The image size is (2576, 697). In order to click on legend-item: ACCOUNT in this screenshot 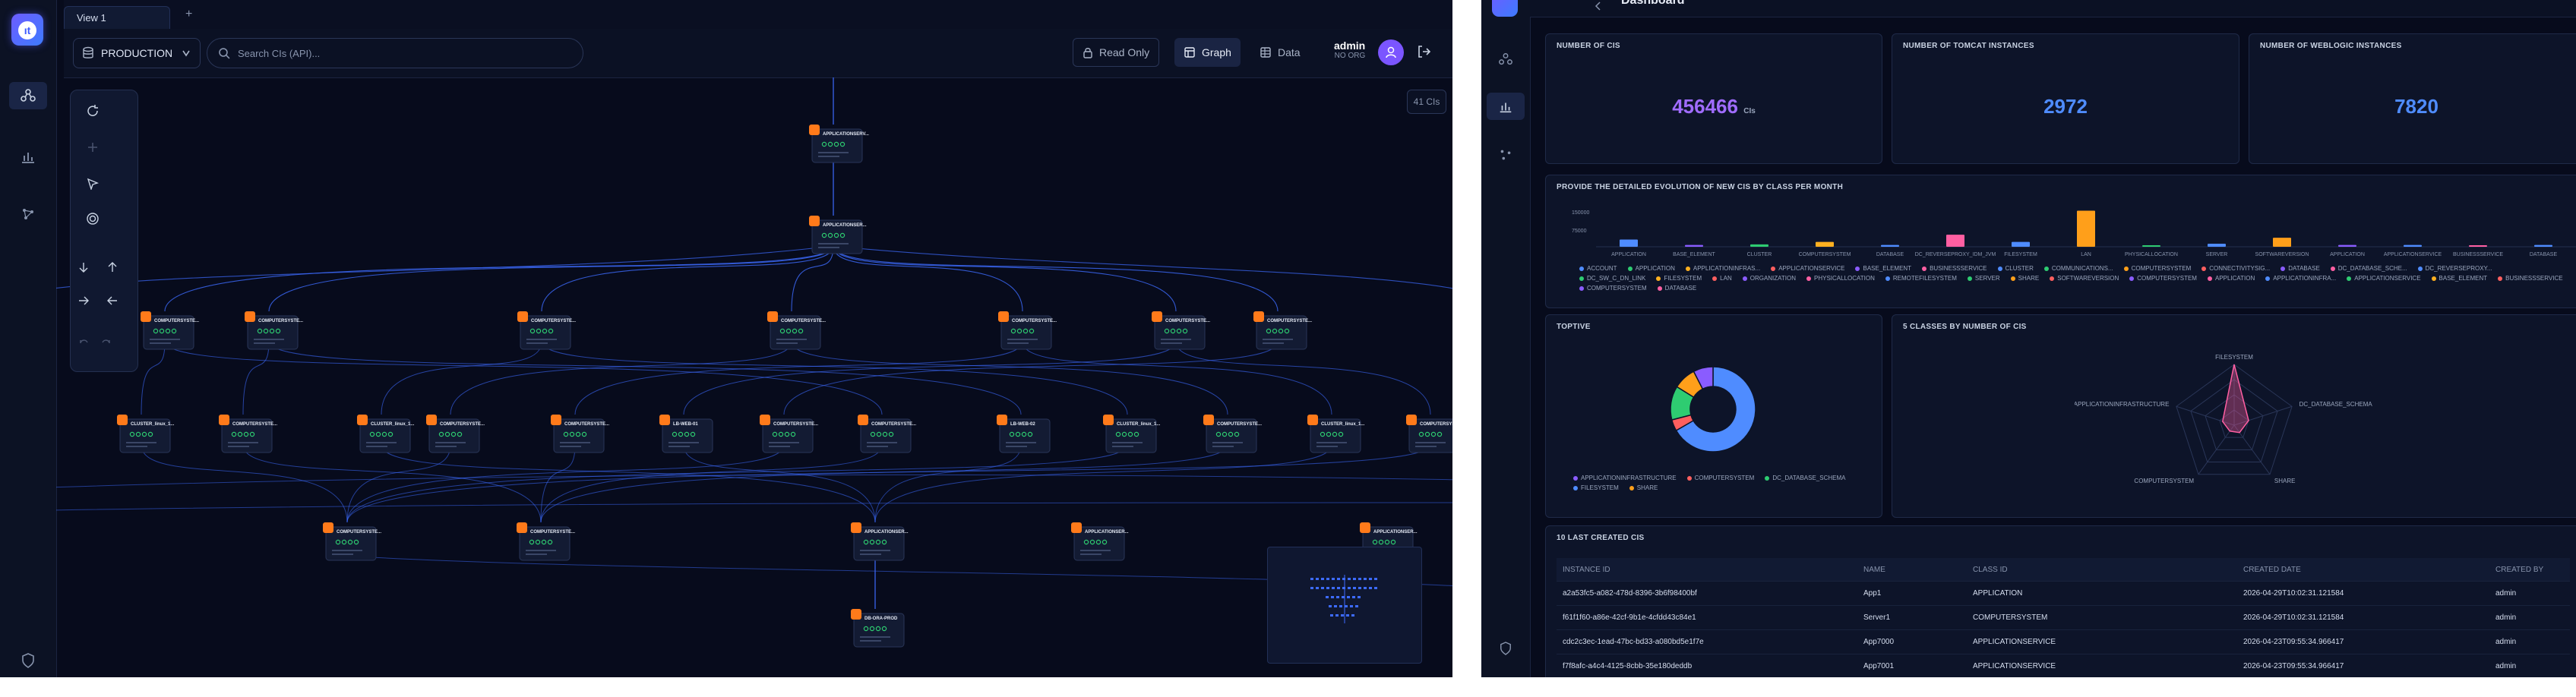, I will do `click(1598, 268)`.